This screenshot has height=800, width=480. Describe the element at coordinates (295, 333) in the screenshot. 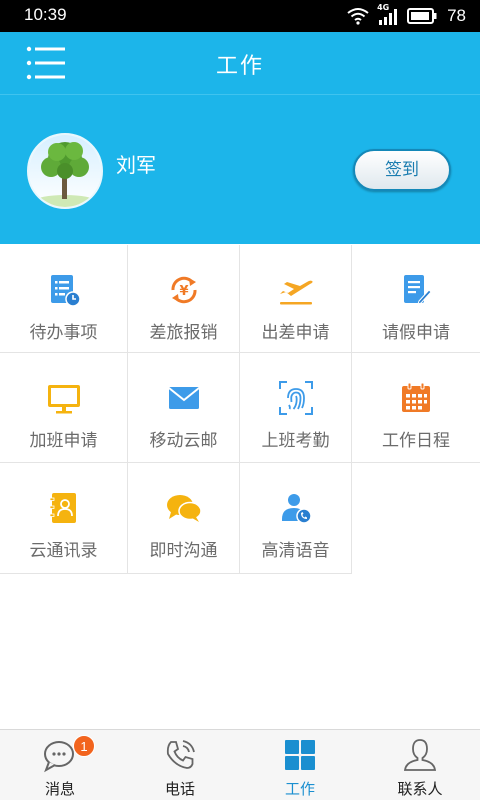

I see `tile-label: 出差申请` at that location.